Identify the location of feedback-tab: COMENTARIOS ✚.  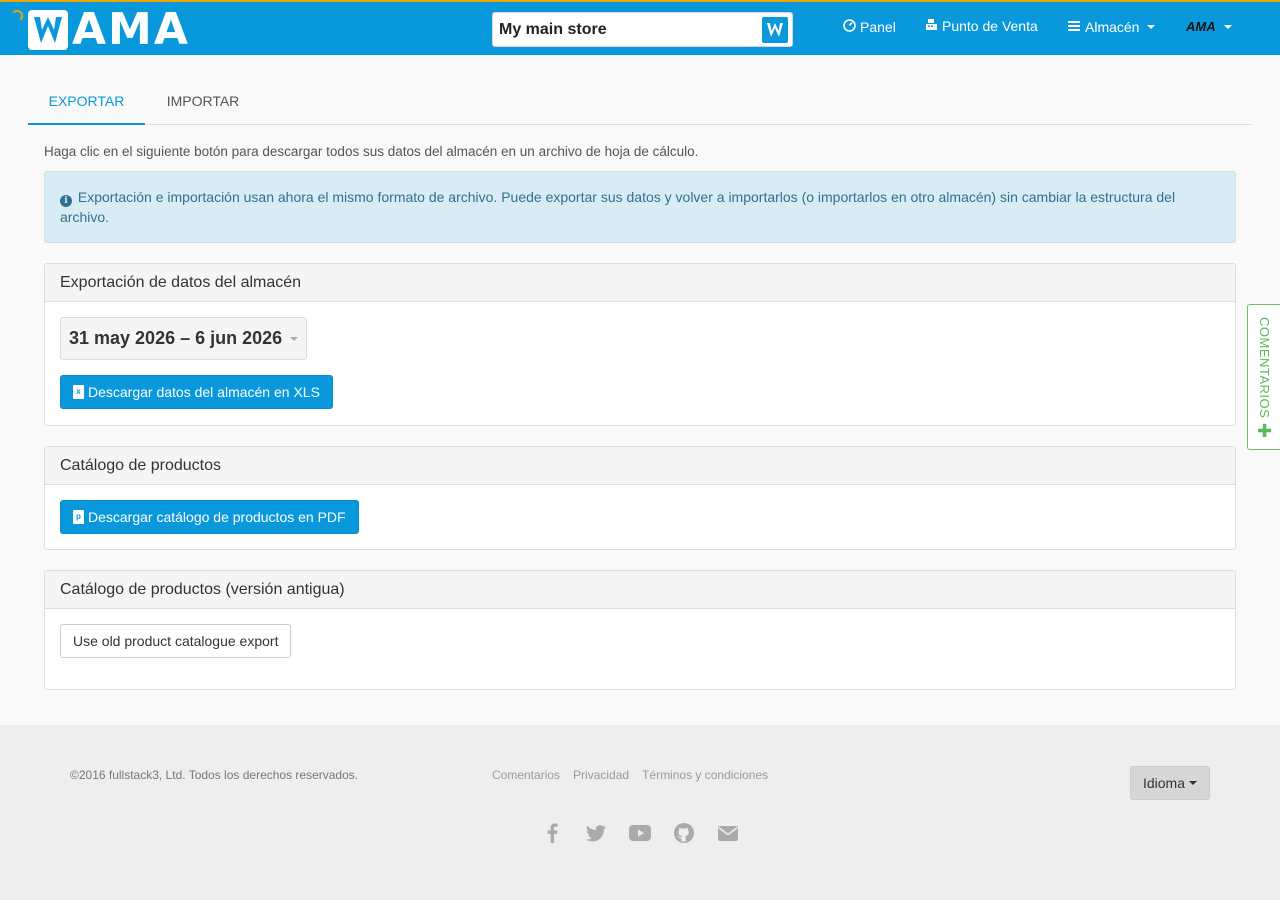
(1263, 377).